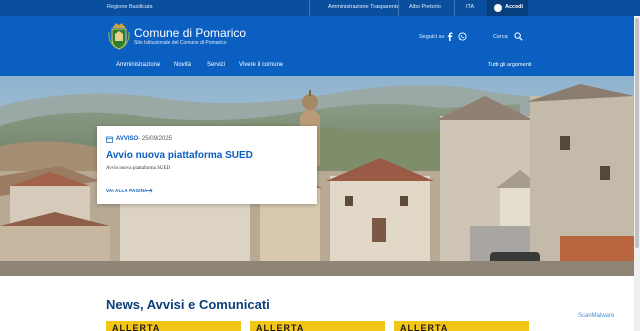 The image size is (640, 331). What do you see at coordinates (150, 190) in the screenshot?
I see `arrow-right-icon` at bounding box center [150, 190].